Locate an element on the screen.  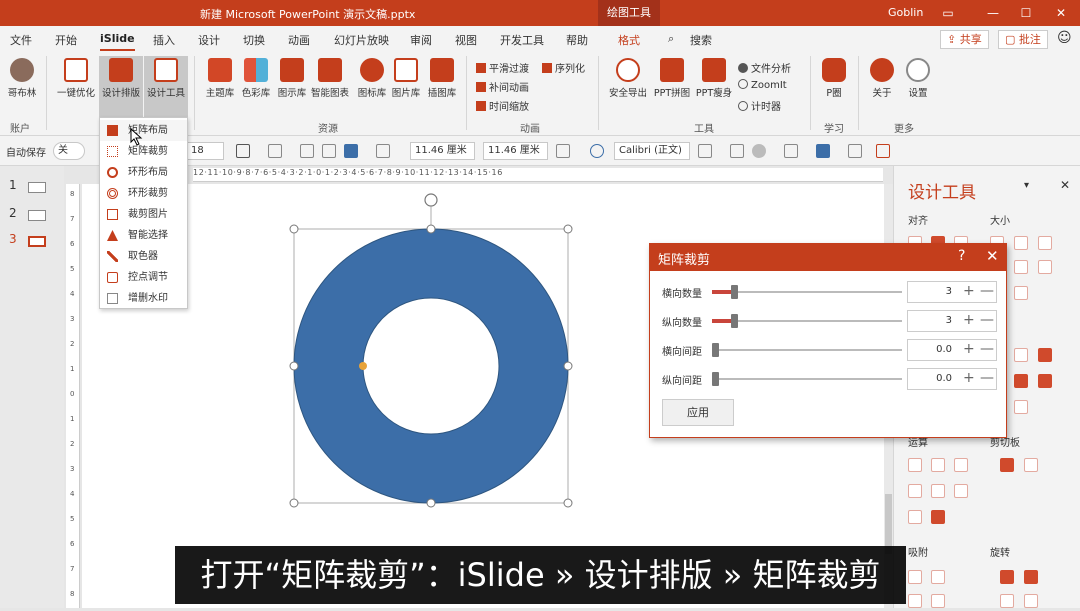
rotate-icon is located at coordinates (855, 151).